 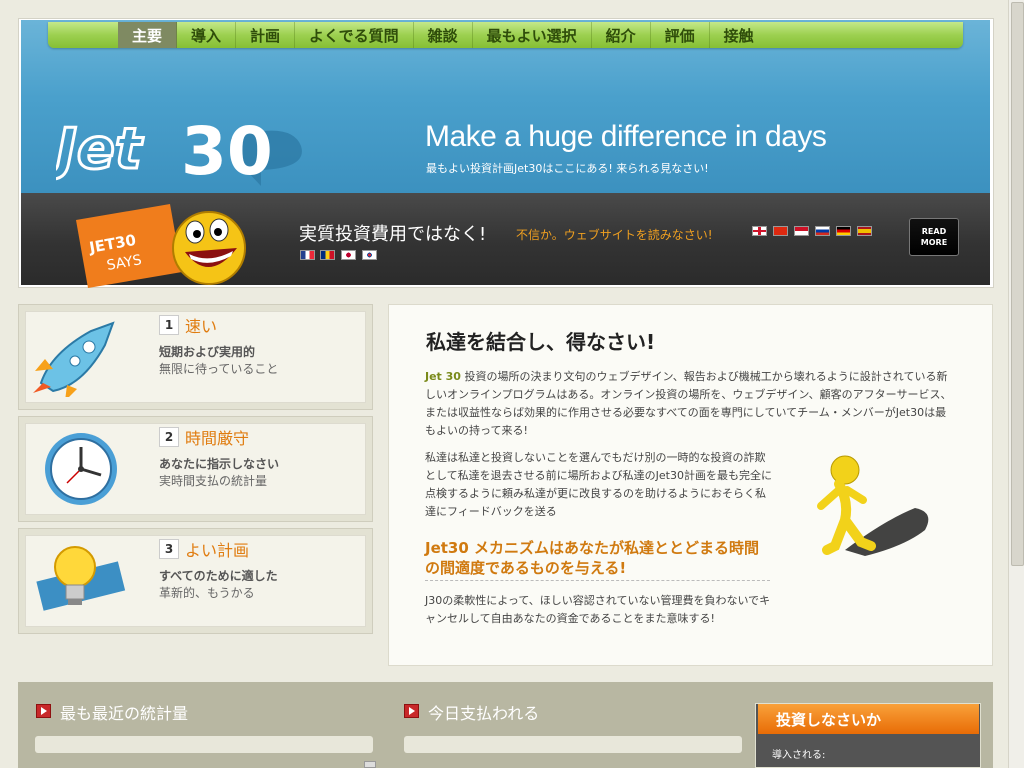 I want to click on flag-es-icon, so click(x=864, y=231).